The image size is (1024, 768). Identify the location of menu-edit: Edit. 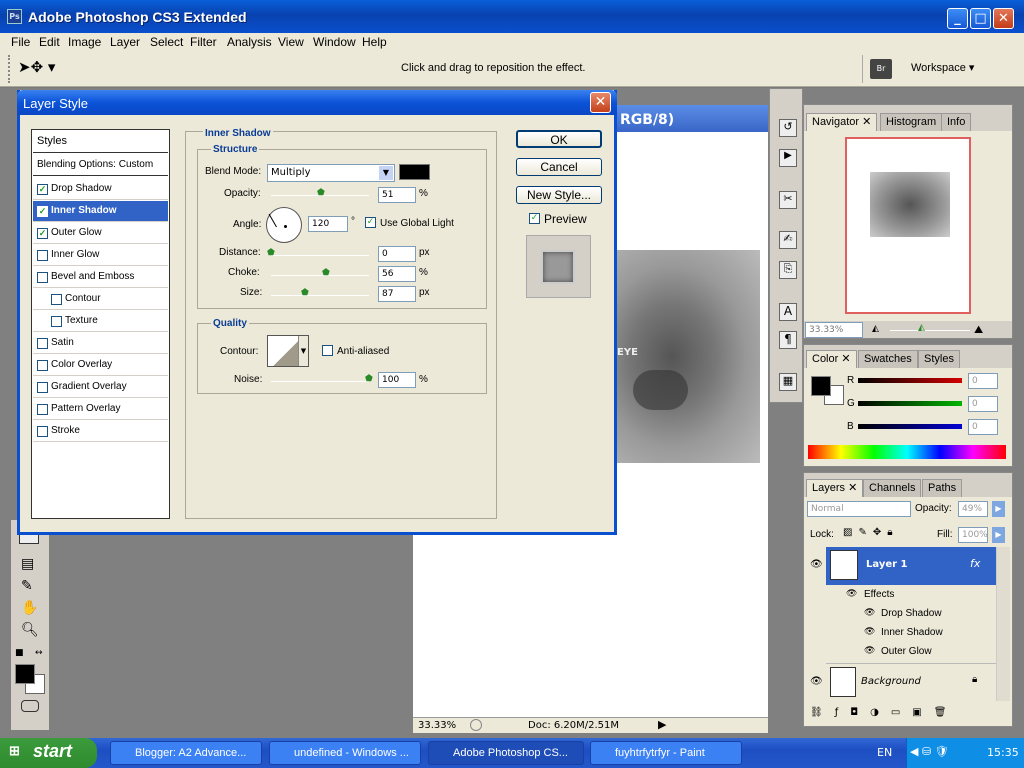
(49, 42).